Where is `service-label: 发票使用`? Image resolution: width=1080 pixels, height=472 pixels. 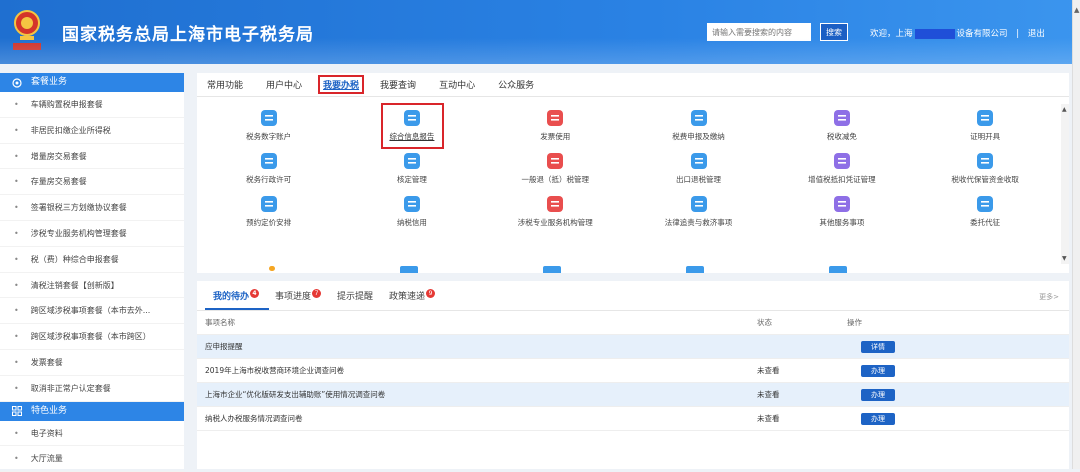 service-label: 发票使用 is located at coordinates (555, 136).